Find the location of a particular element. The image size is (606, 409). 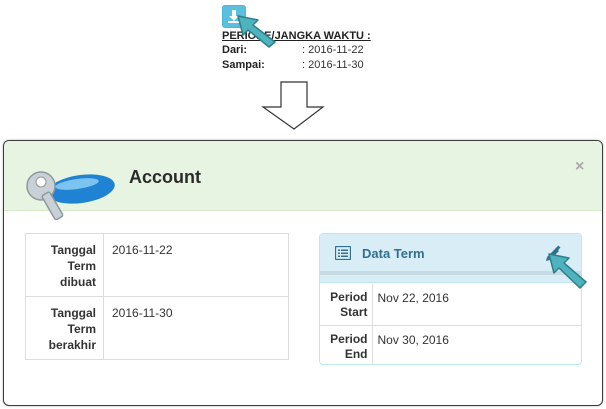

period-start-value: Nov 22, 2016 is located at coordinates (413, 298).